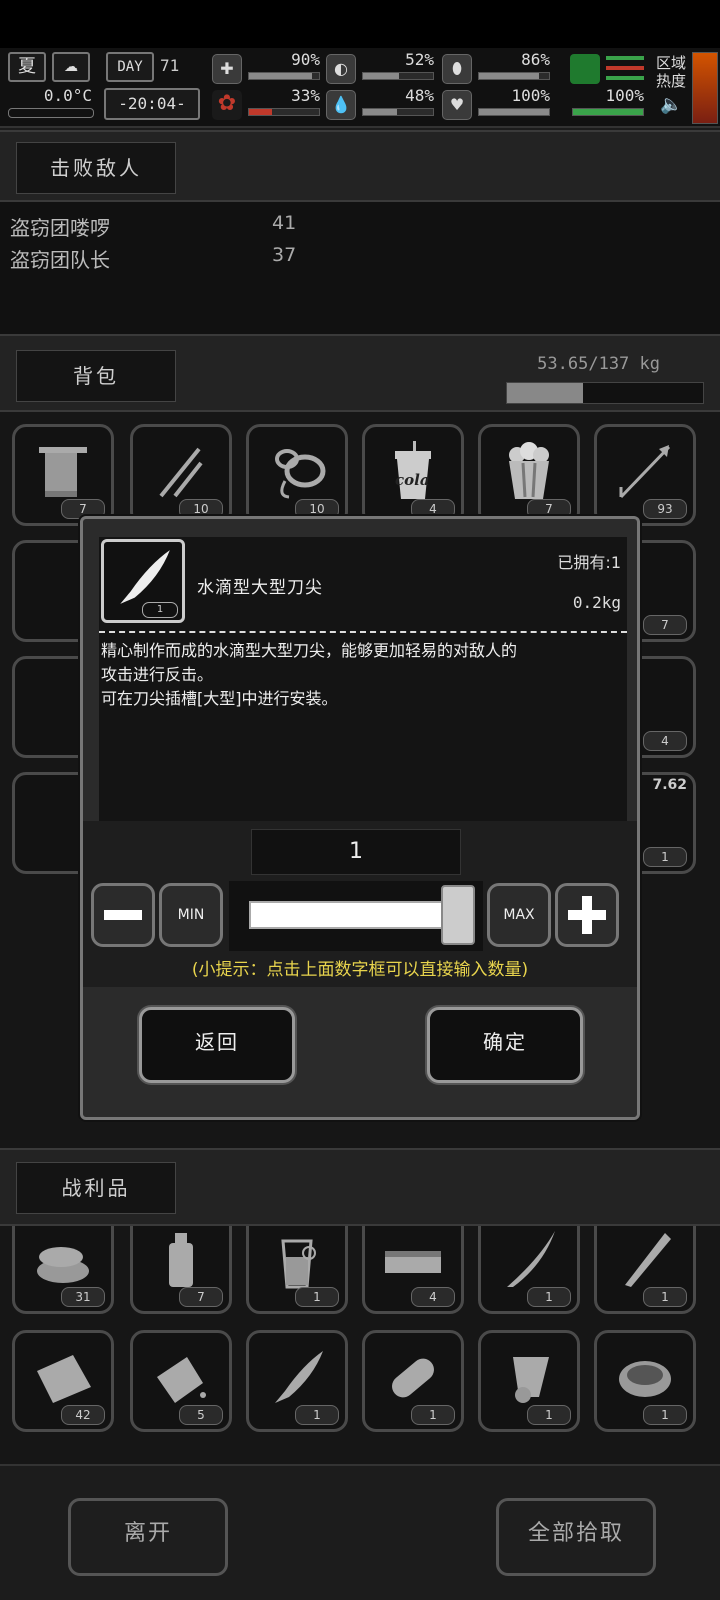 Image resolution: width=720 pixels, height=1600 pixels. Describe the element at coordinates (363, 584) in the screenshot. I see `item-info-card: 1 水滴型大型刀尖 已拥有:1 0.2kg` at that location.